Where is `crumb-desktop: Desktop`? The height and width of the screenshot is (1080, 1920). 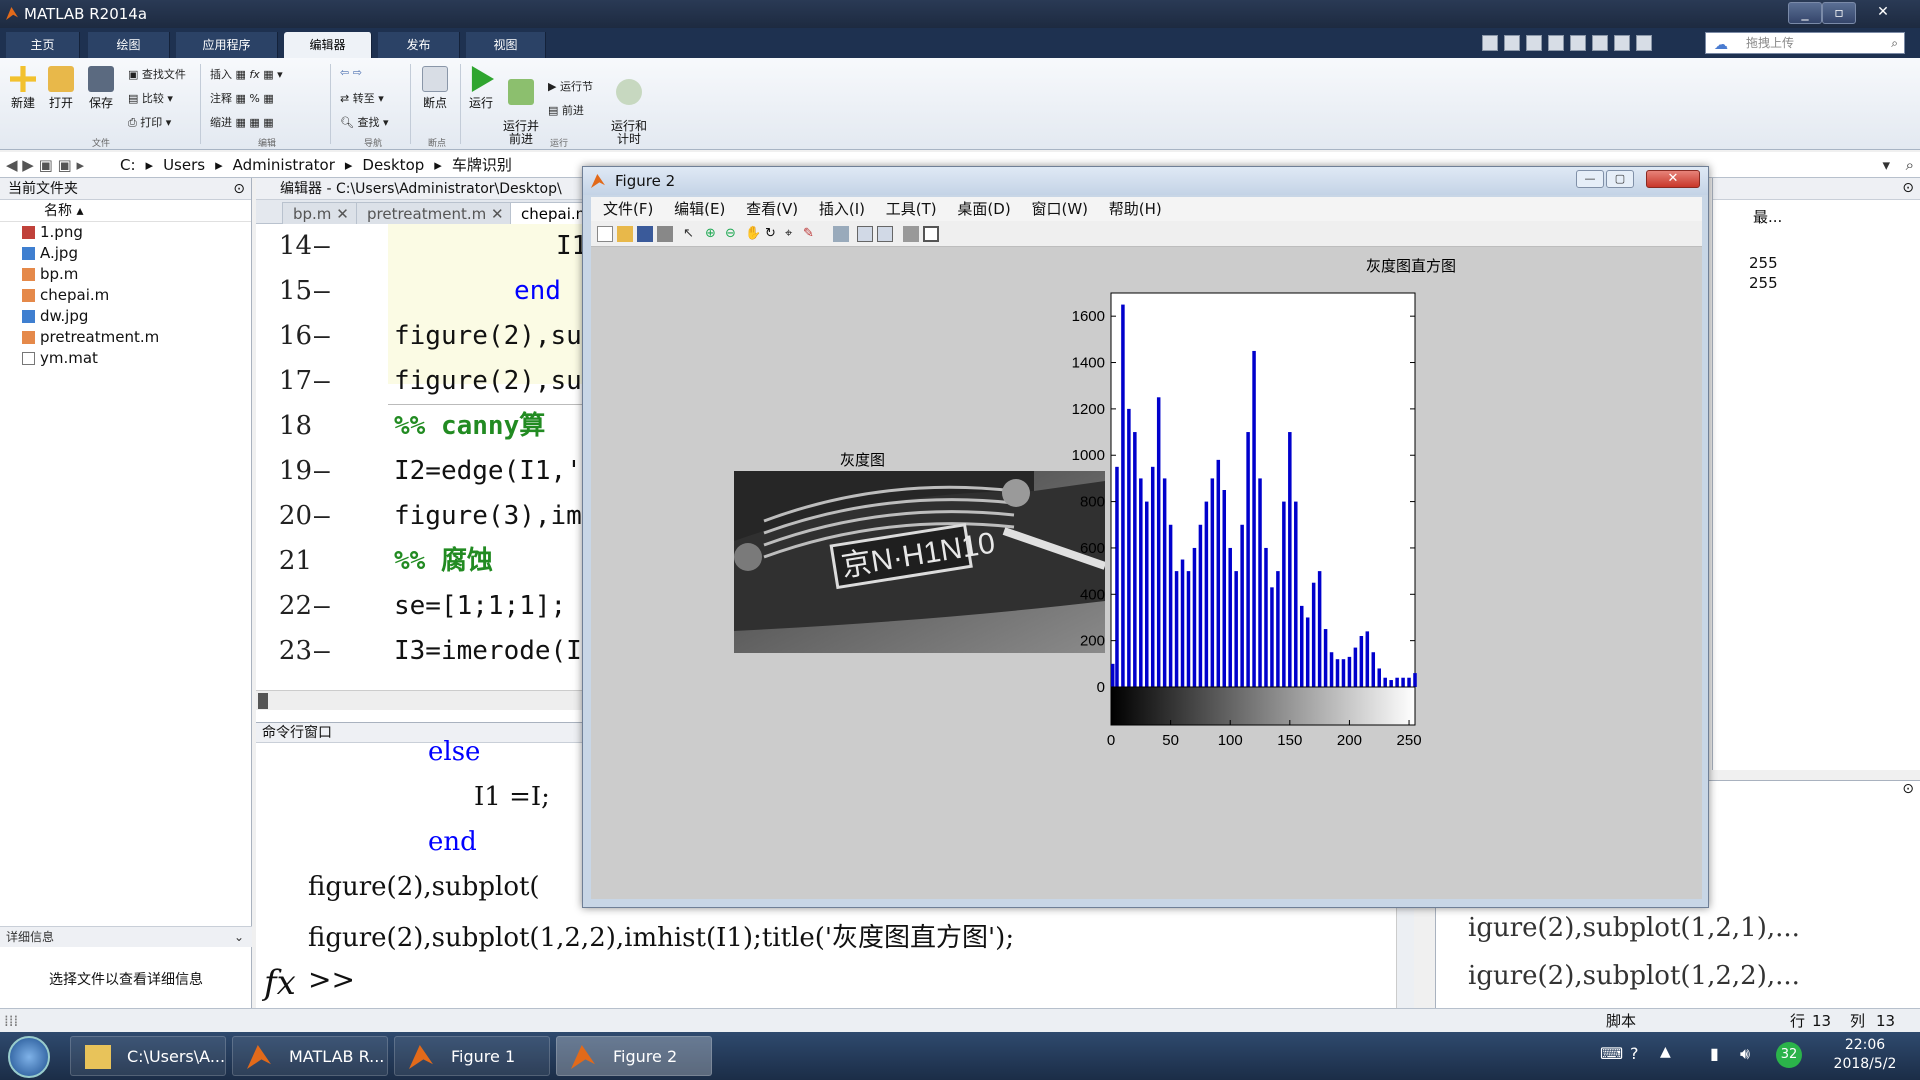
crumb-desktop: Desktop is located at coordinates (393, 165).